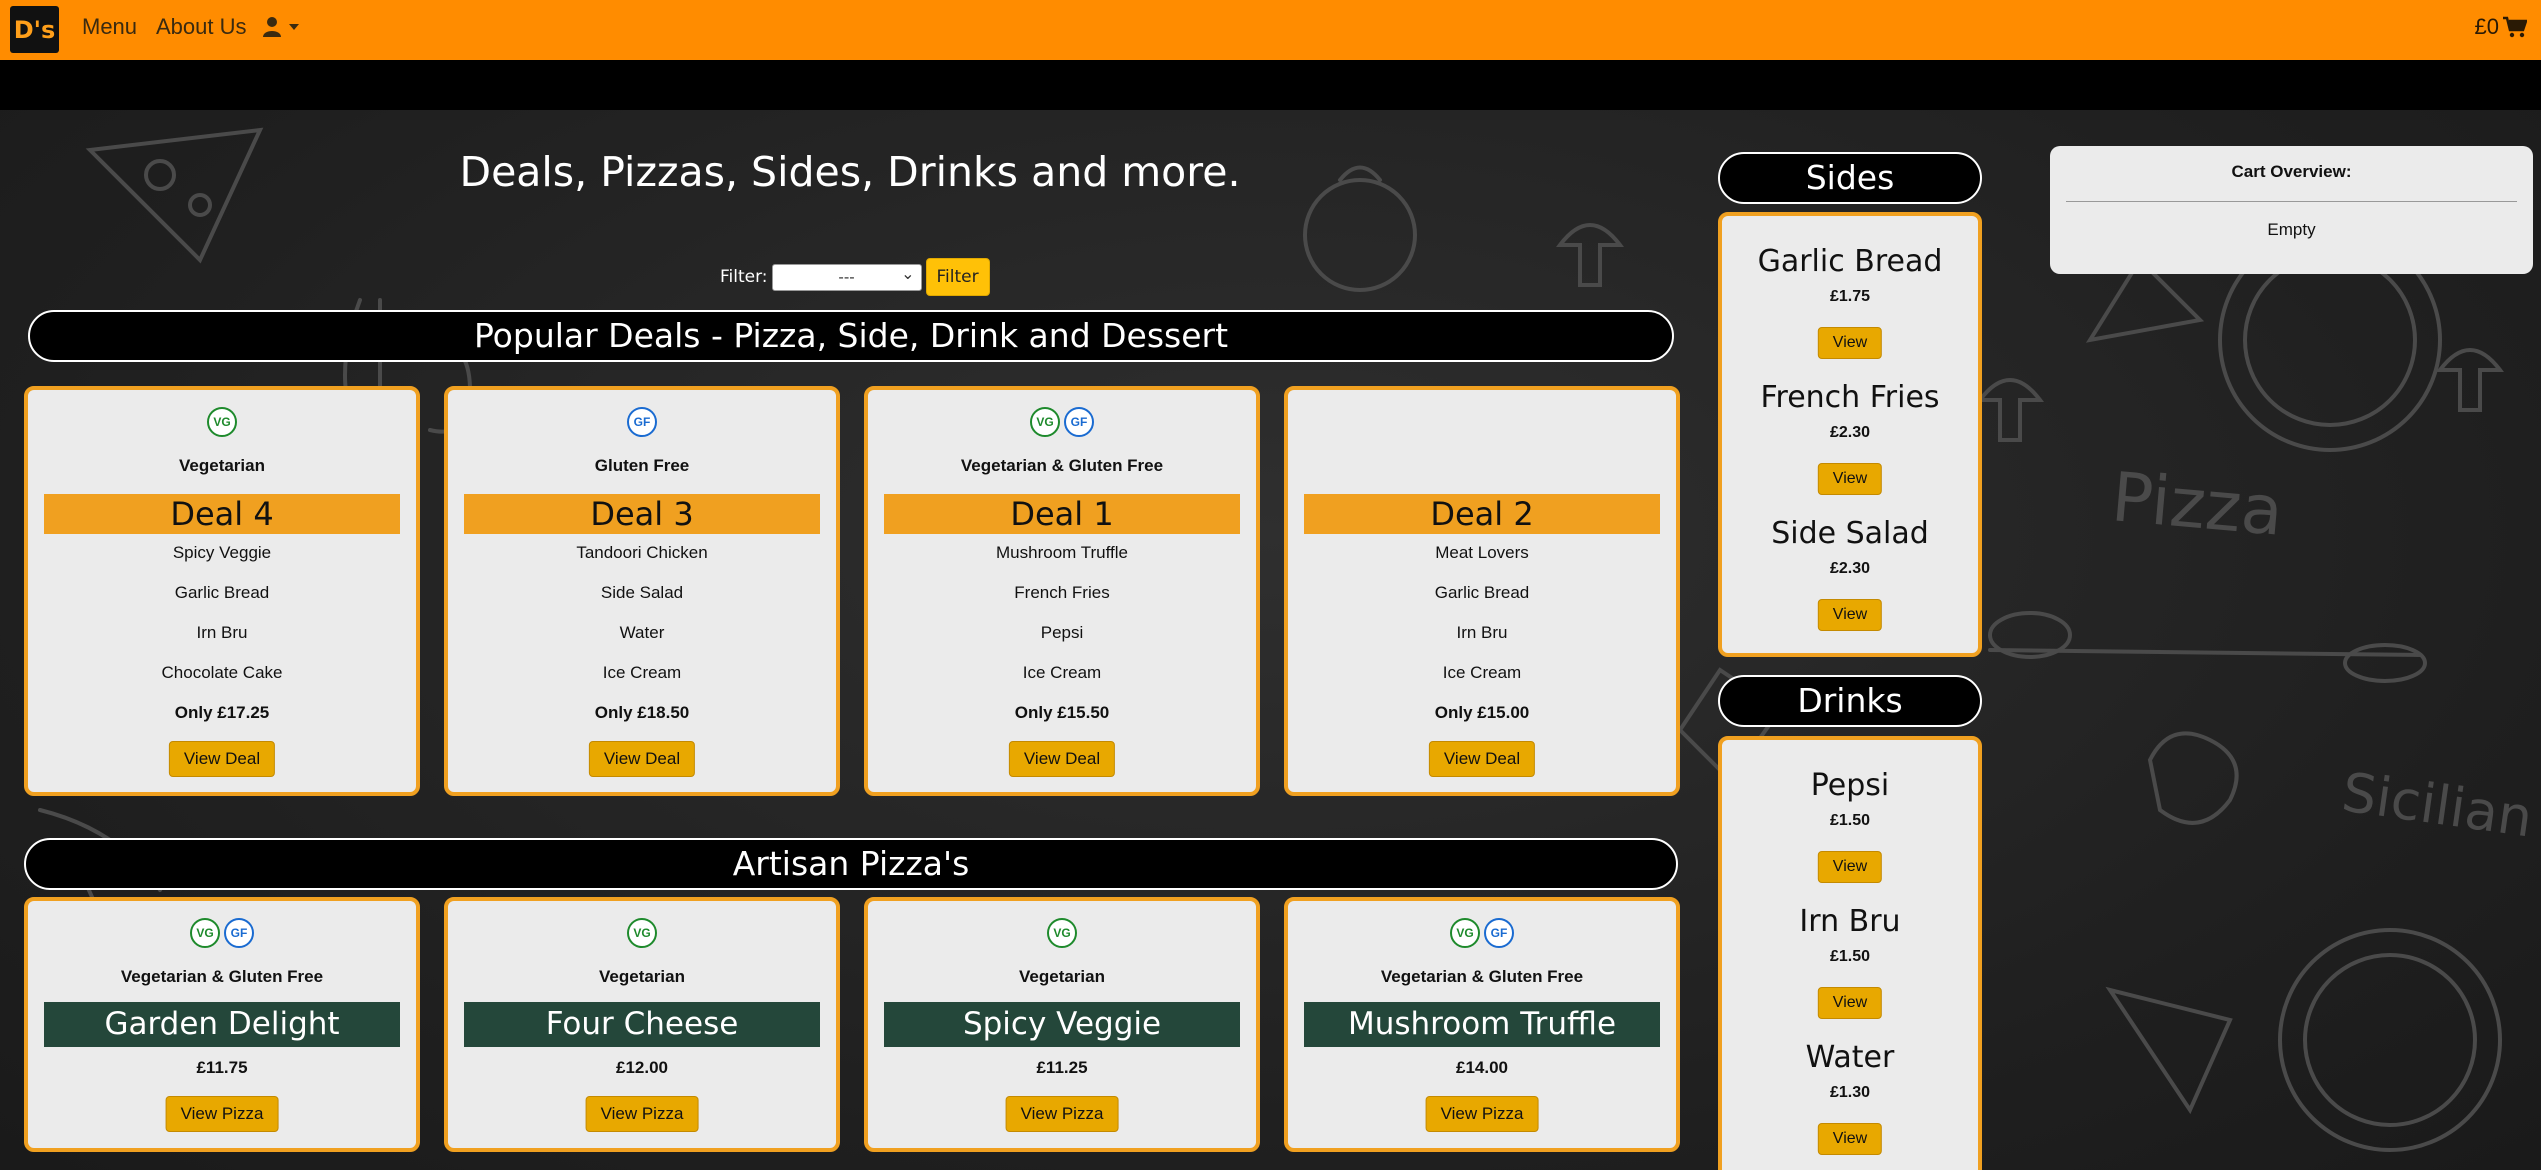 The image size is (2541, 1170). I want to click on filter-select: ---, so click(846, 276).